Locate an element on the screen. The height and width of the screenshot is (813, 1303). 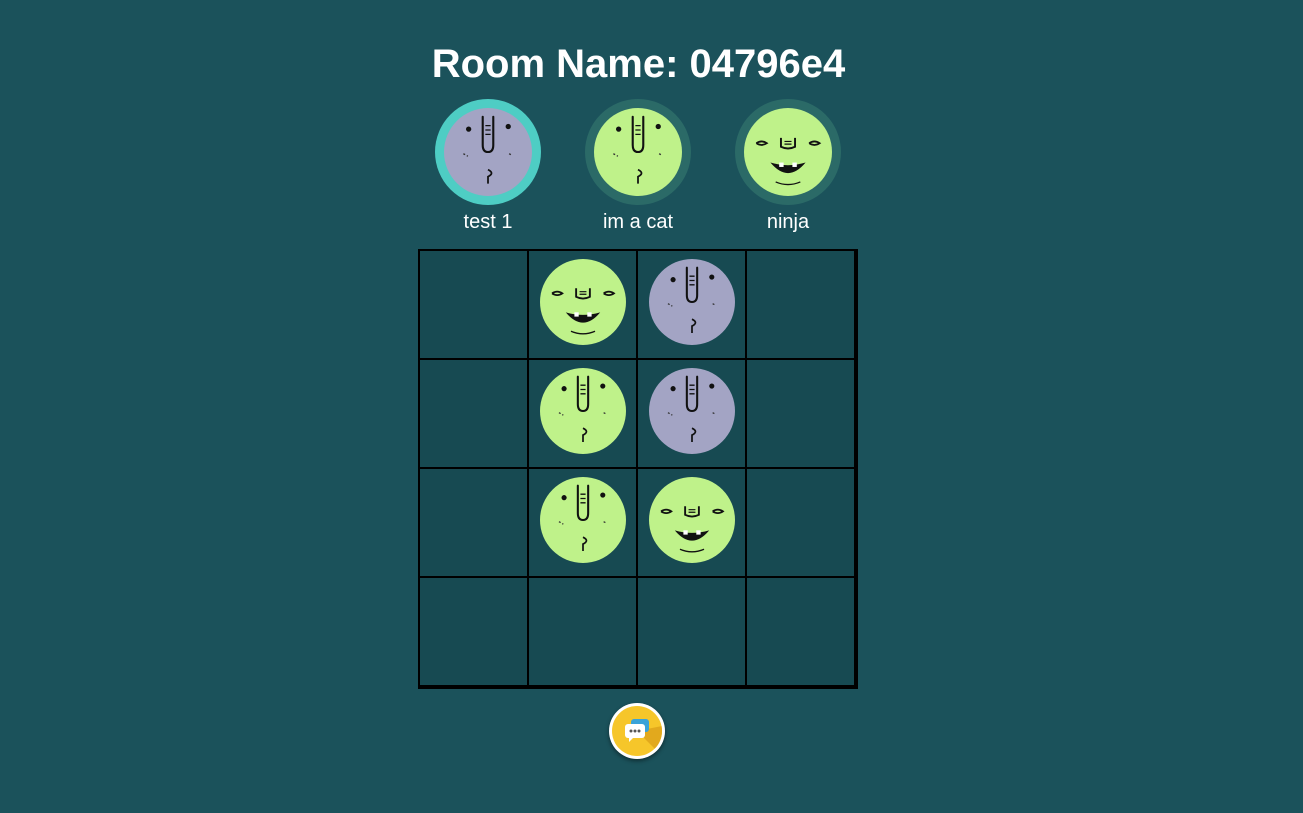
room-title: Room Name: 04796e4 is located at coordinates (638, 64).